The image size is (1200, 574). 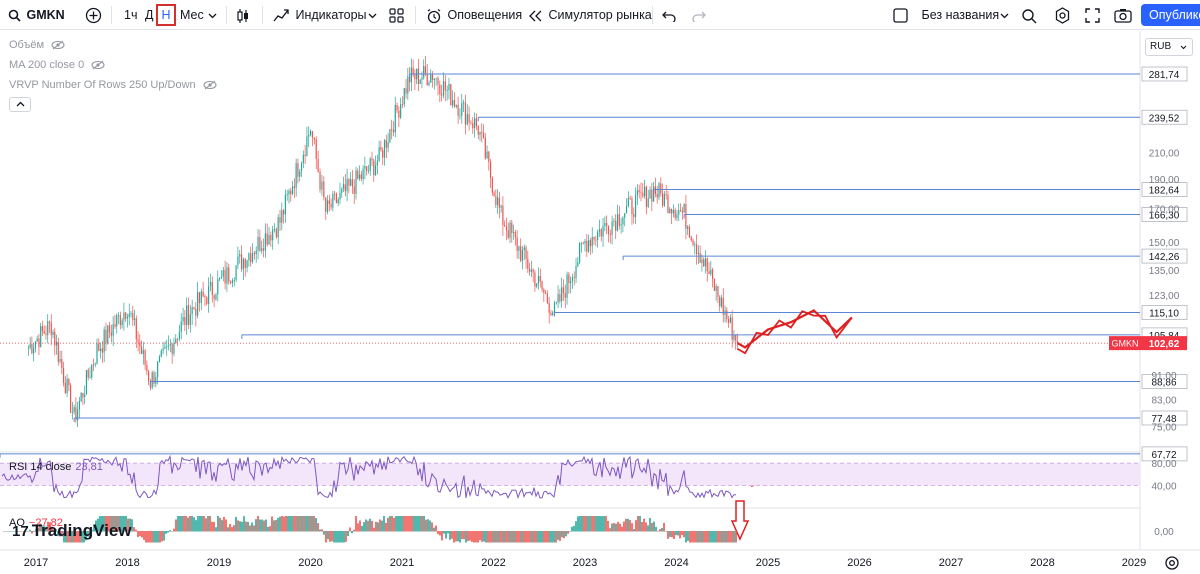 I want to click on timeframe-day: Д, so click(x=149, y=15).